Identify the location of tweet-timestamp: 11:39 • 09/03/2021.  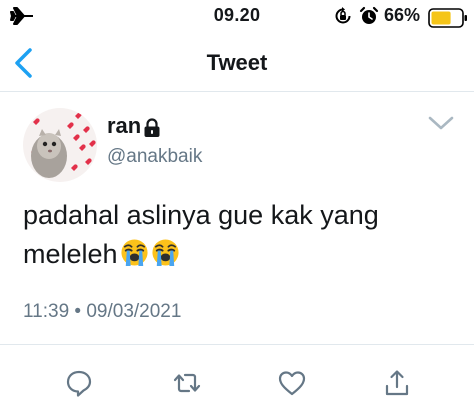
(102, 311).